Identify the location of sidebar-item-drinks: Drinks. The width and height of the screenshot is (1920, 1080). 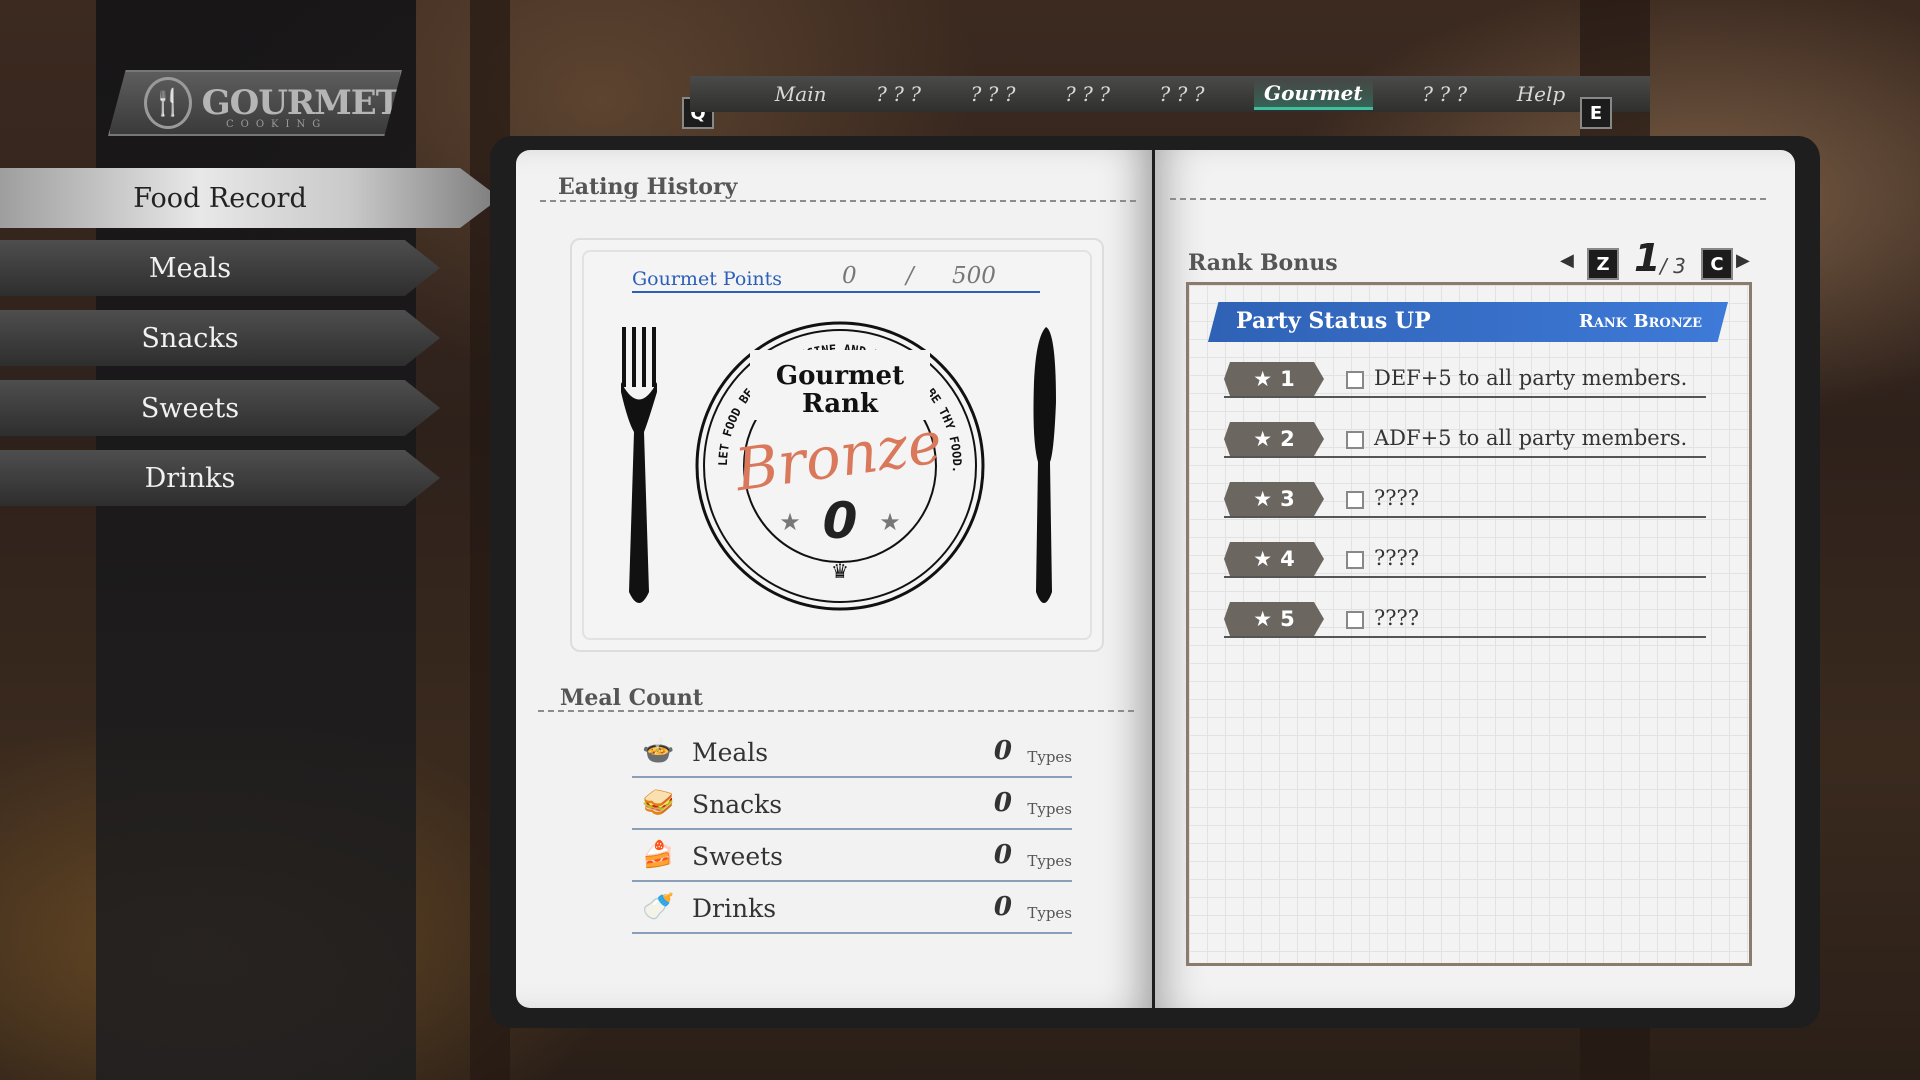
(220, 478).